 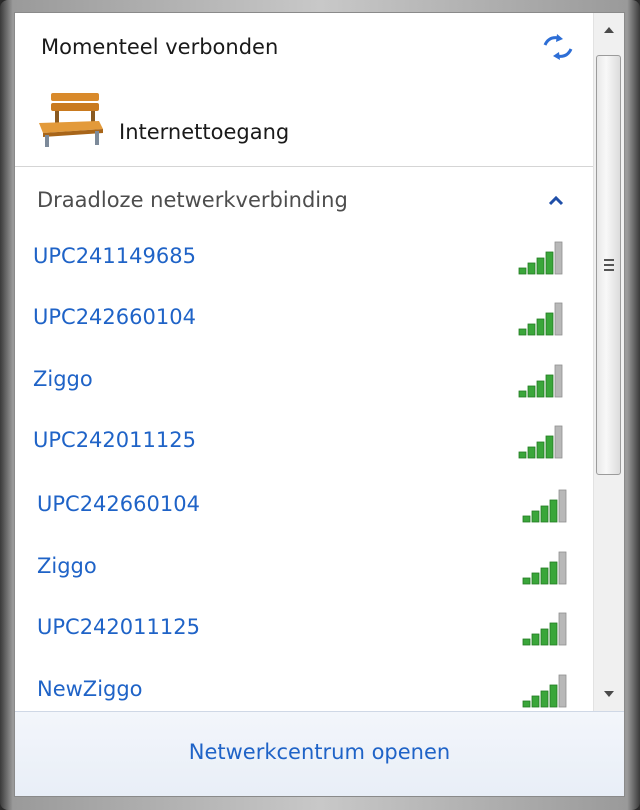 I want to click on grip-icon, so click(x=609, y=265).